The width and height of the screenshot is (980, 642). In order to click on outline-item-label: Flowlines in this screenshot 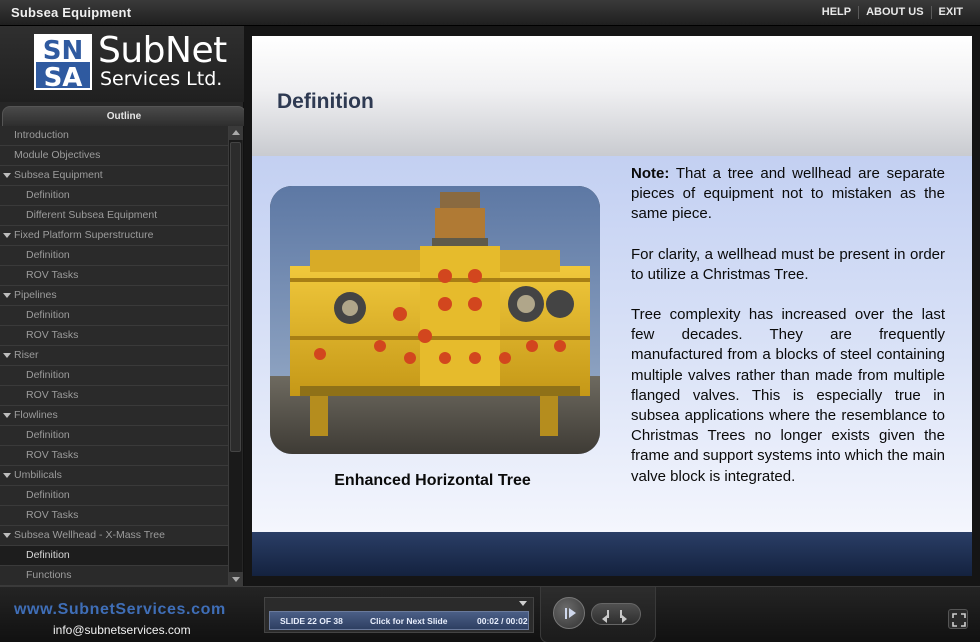, I will do `click(36, 415)`.